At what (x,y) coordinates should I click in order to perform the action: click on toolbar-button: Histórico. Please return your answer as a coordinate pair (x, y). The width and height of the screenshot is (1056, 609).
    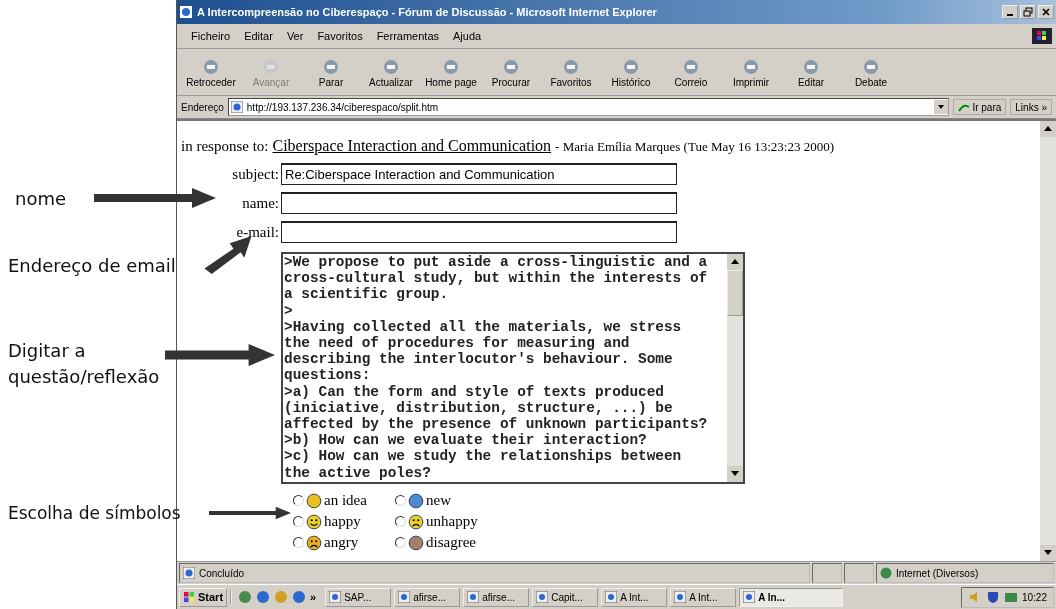
    Looking at the image, I should click on (631, 72).